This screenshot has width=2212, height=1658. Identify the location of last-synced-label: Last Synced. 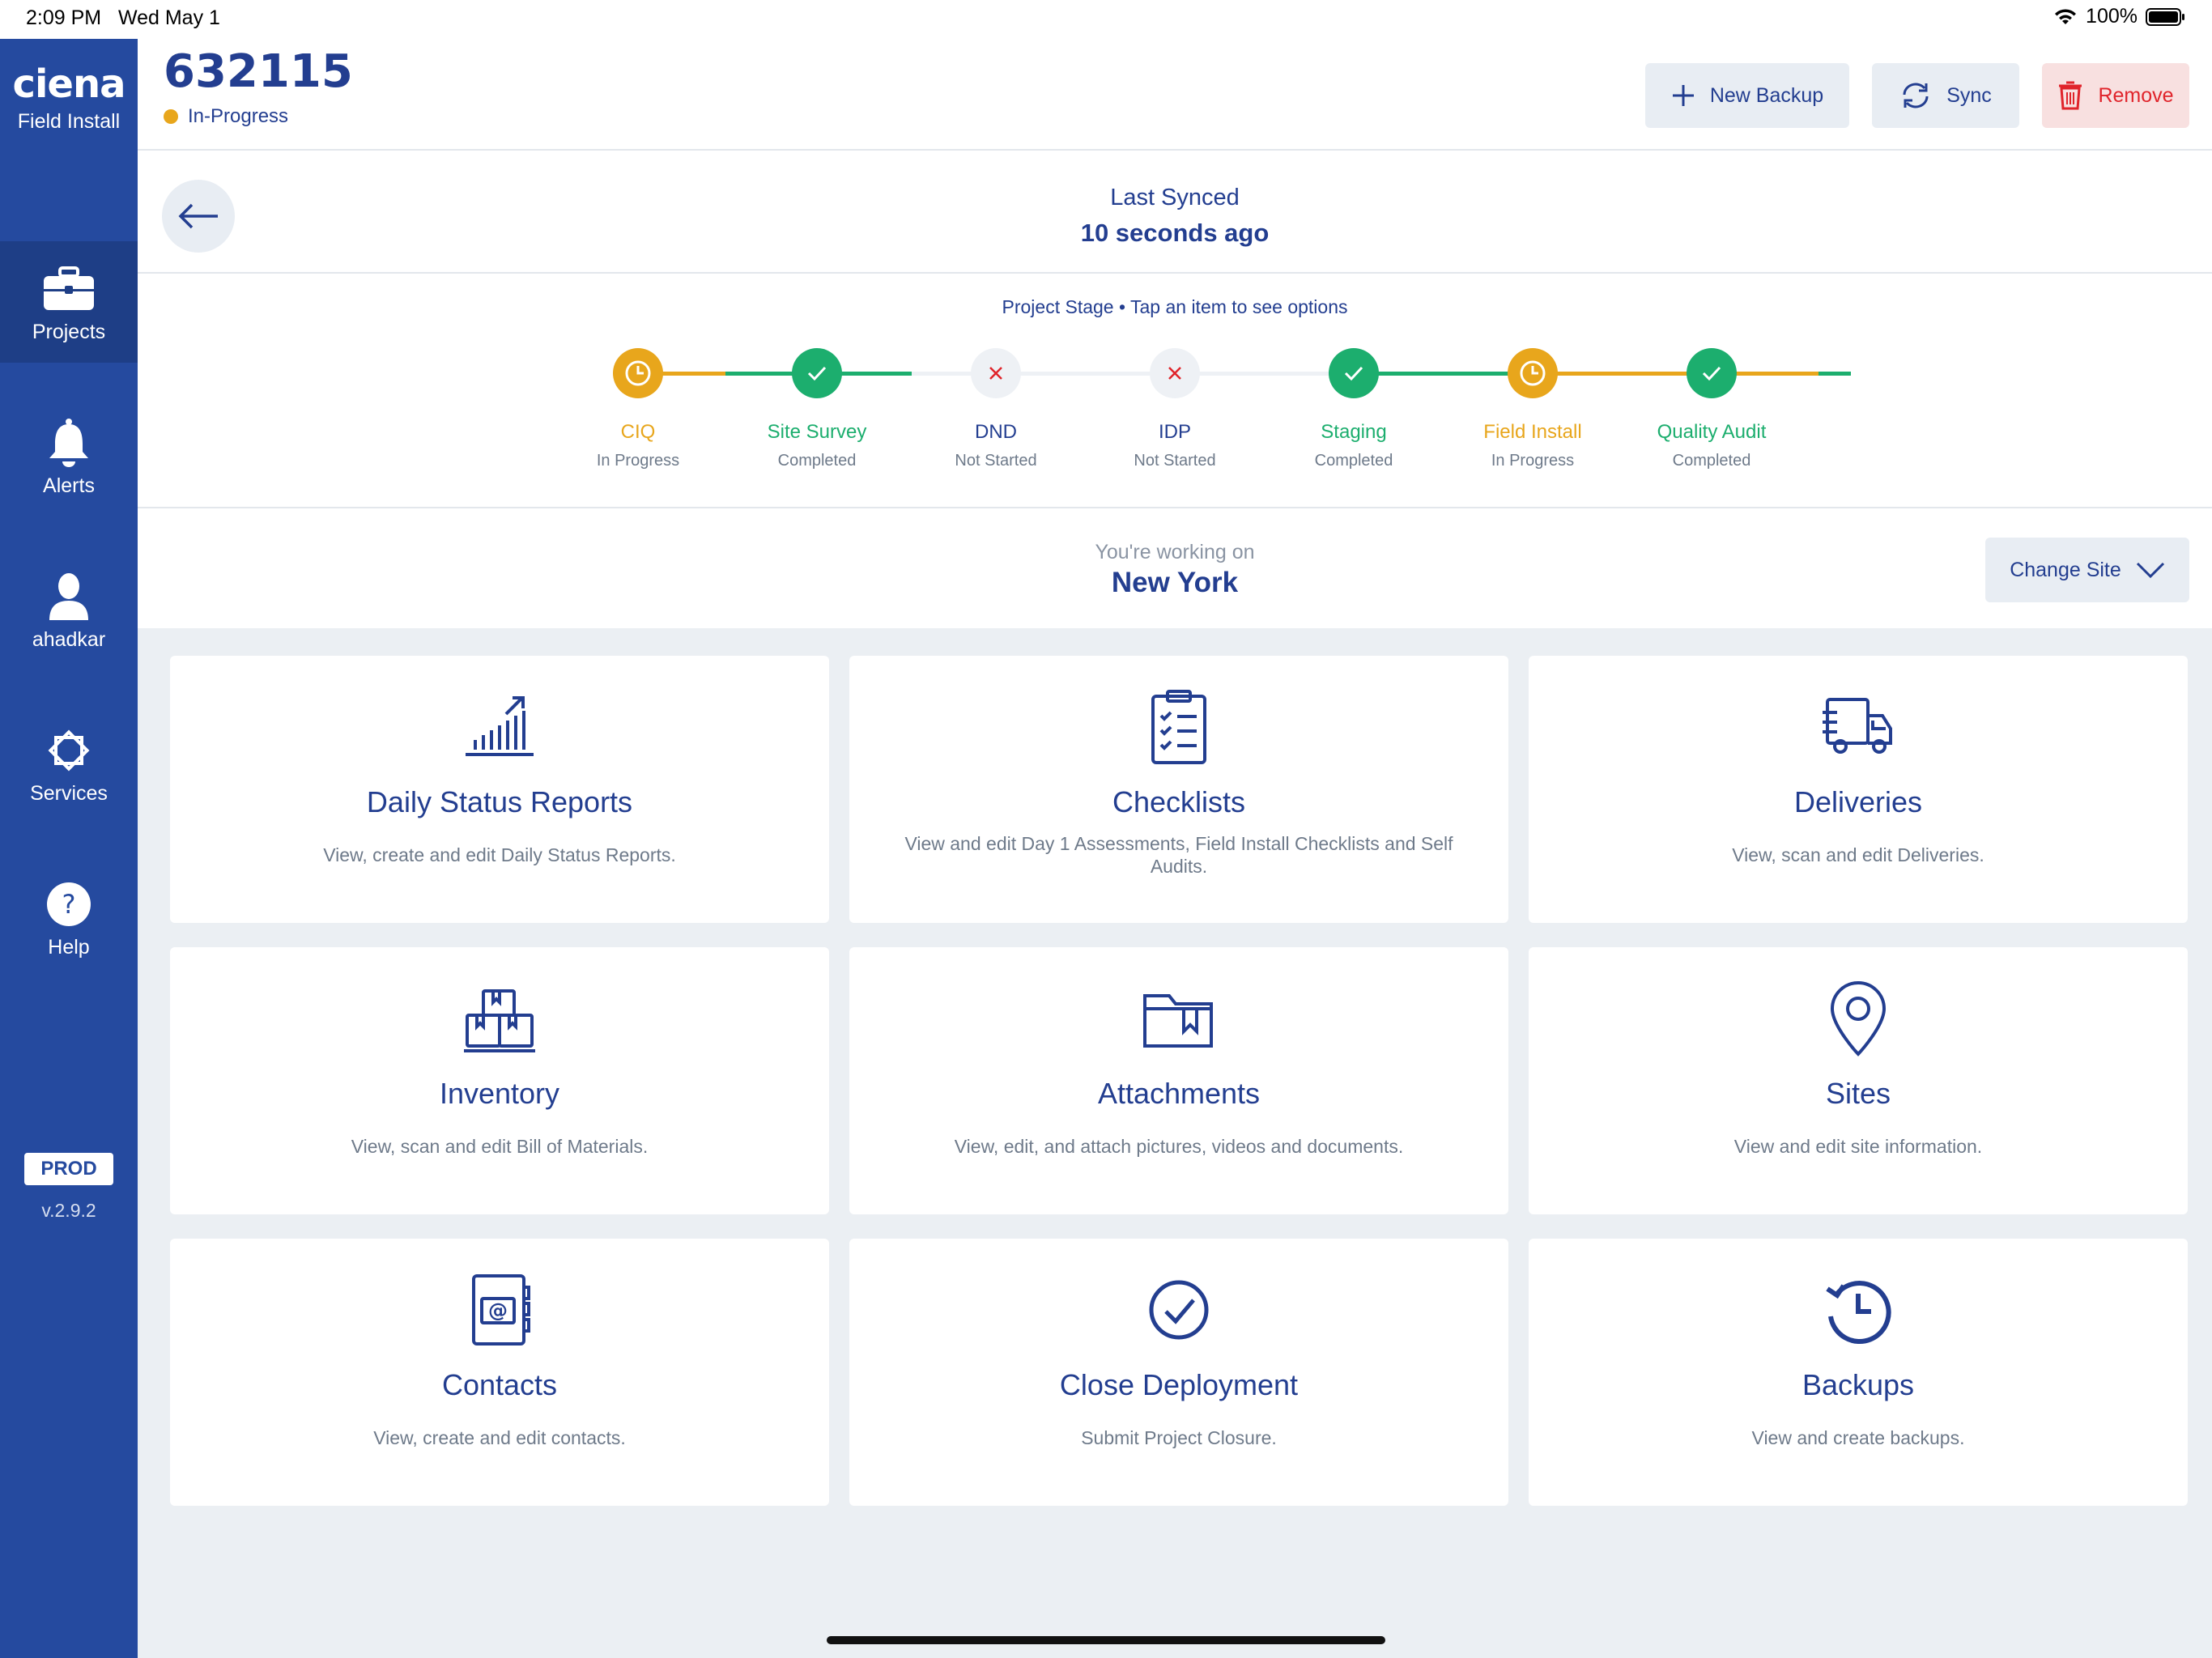
(1175, 197).